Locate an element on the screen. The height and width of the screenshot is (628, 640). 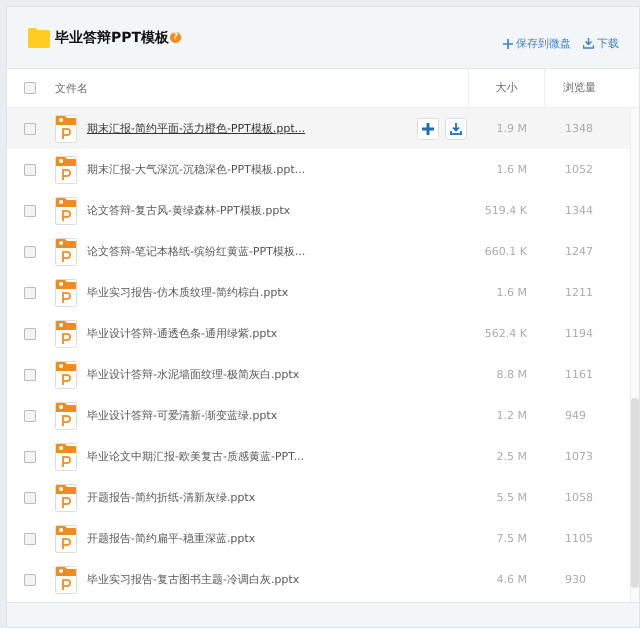
view-count: 949 is located at coordinates (575, 415).